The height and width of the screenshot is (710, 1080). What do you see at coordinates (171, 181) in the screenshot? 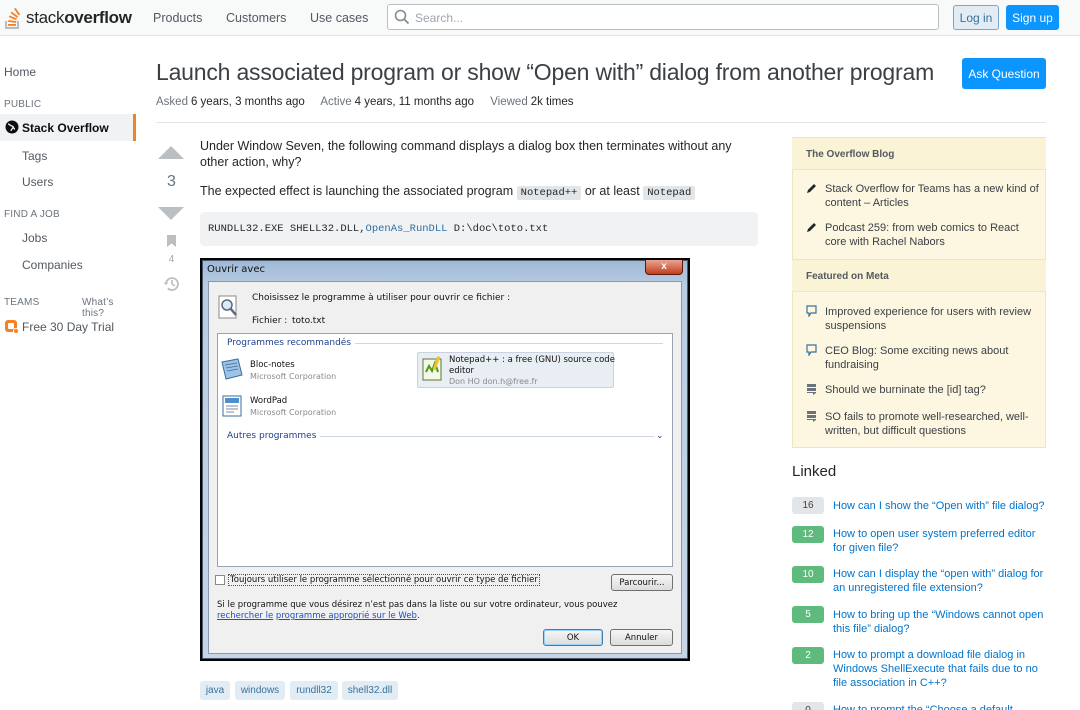
I see `vote-count: 3` at bounding box center [171, 181].